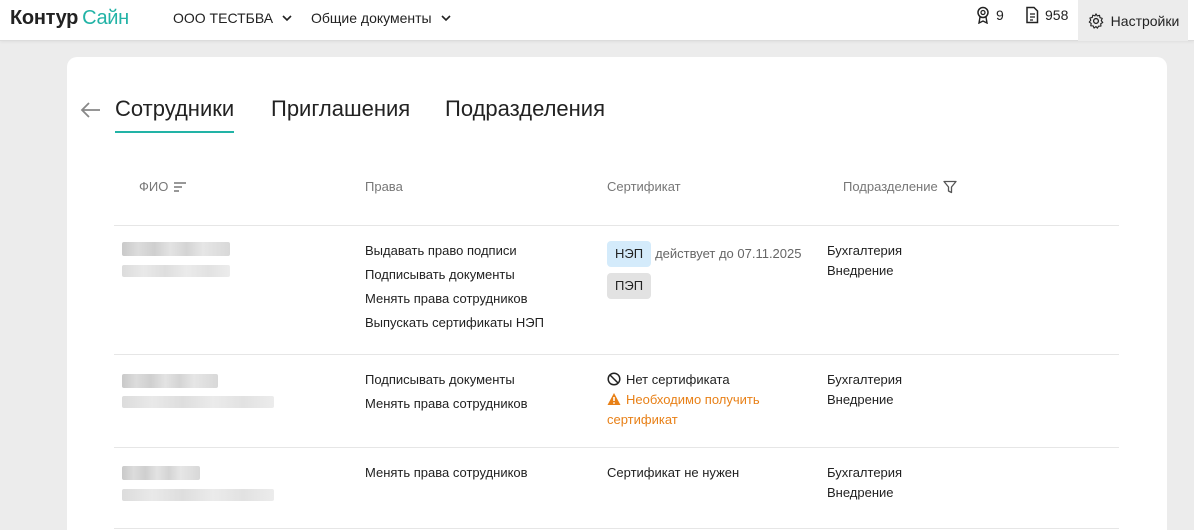 Image resolution: width=1194 pixels, height=530 pixels. What do you see at coordinates (180, 187) in the screenshot?
I see `sort-icon` at bounding box center [180, 187].